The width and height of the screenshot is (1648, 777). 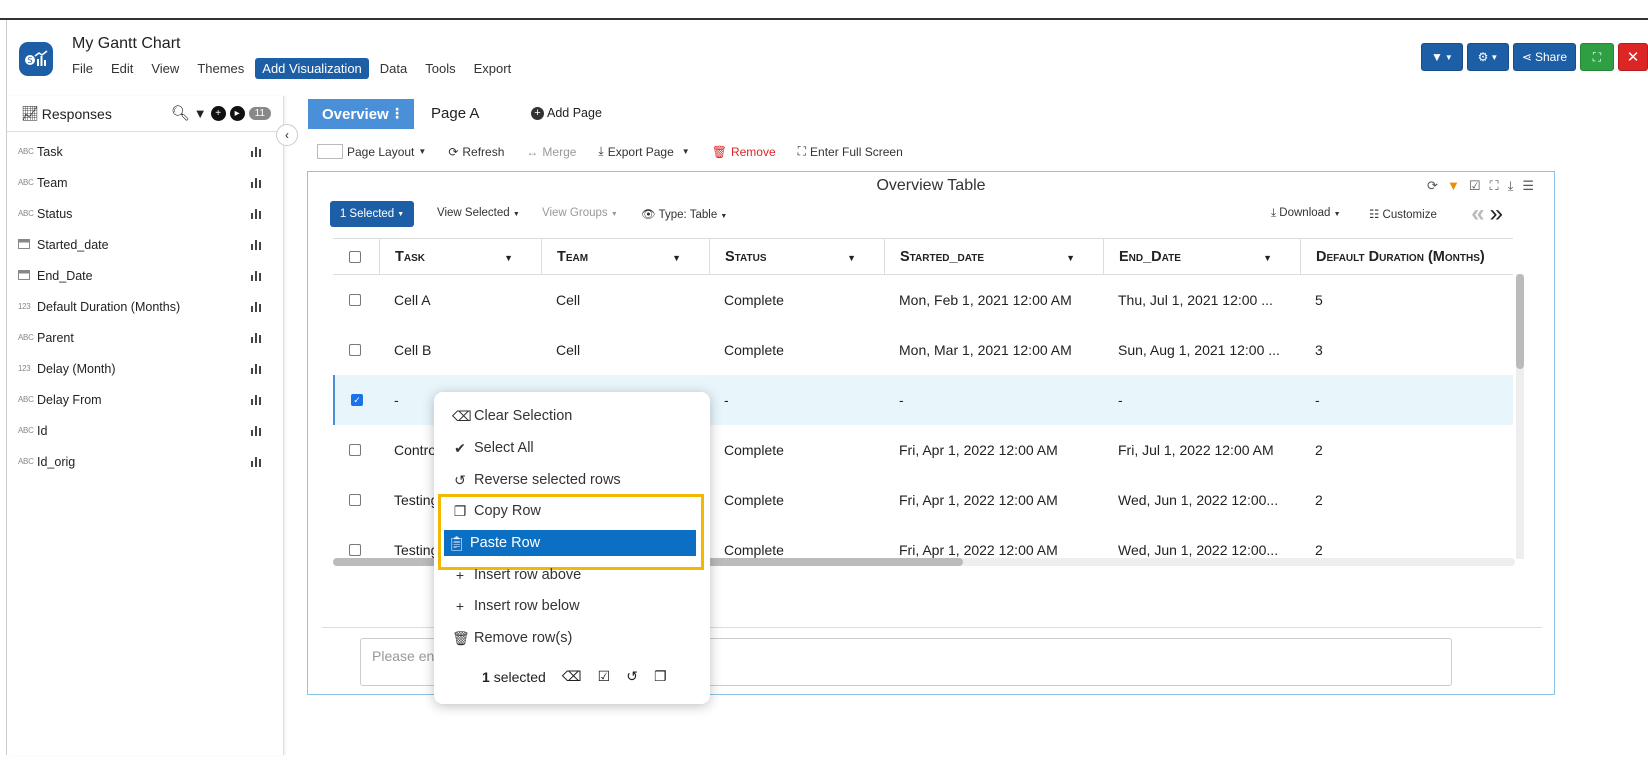 I want to click on table-cell: Cell B, so click(x=460, y=350).